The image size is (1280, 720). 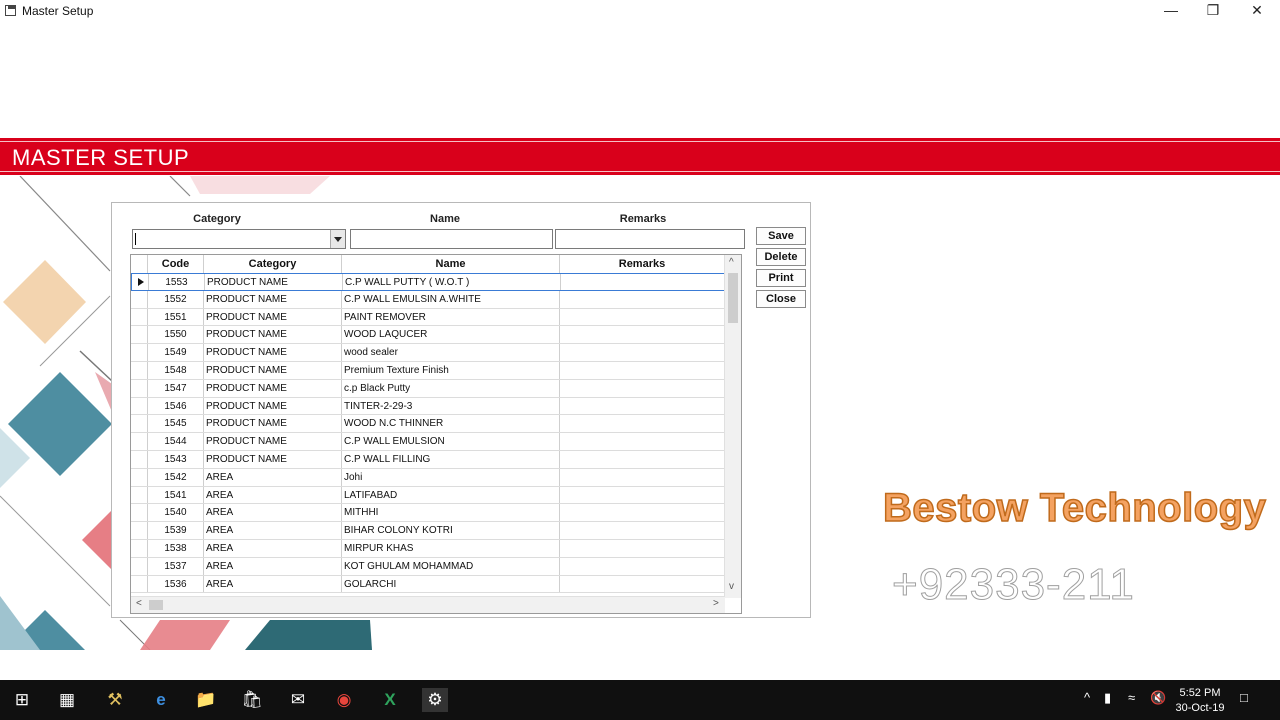 What do you see at coordinates (451, 424) in the screenshot?
I see `cell-name: WOOD N.C THINNER` at bounding box center [451, 424].